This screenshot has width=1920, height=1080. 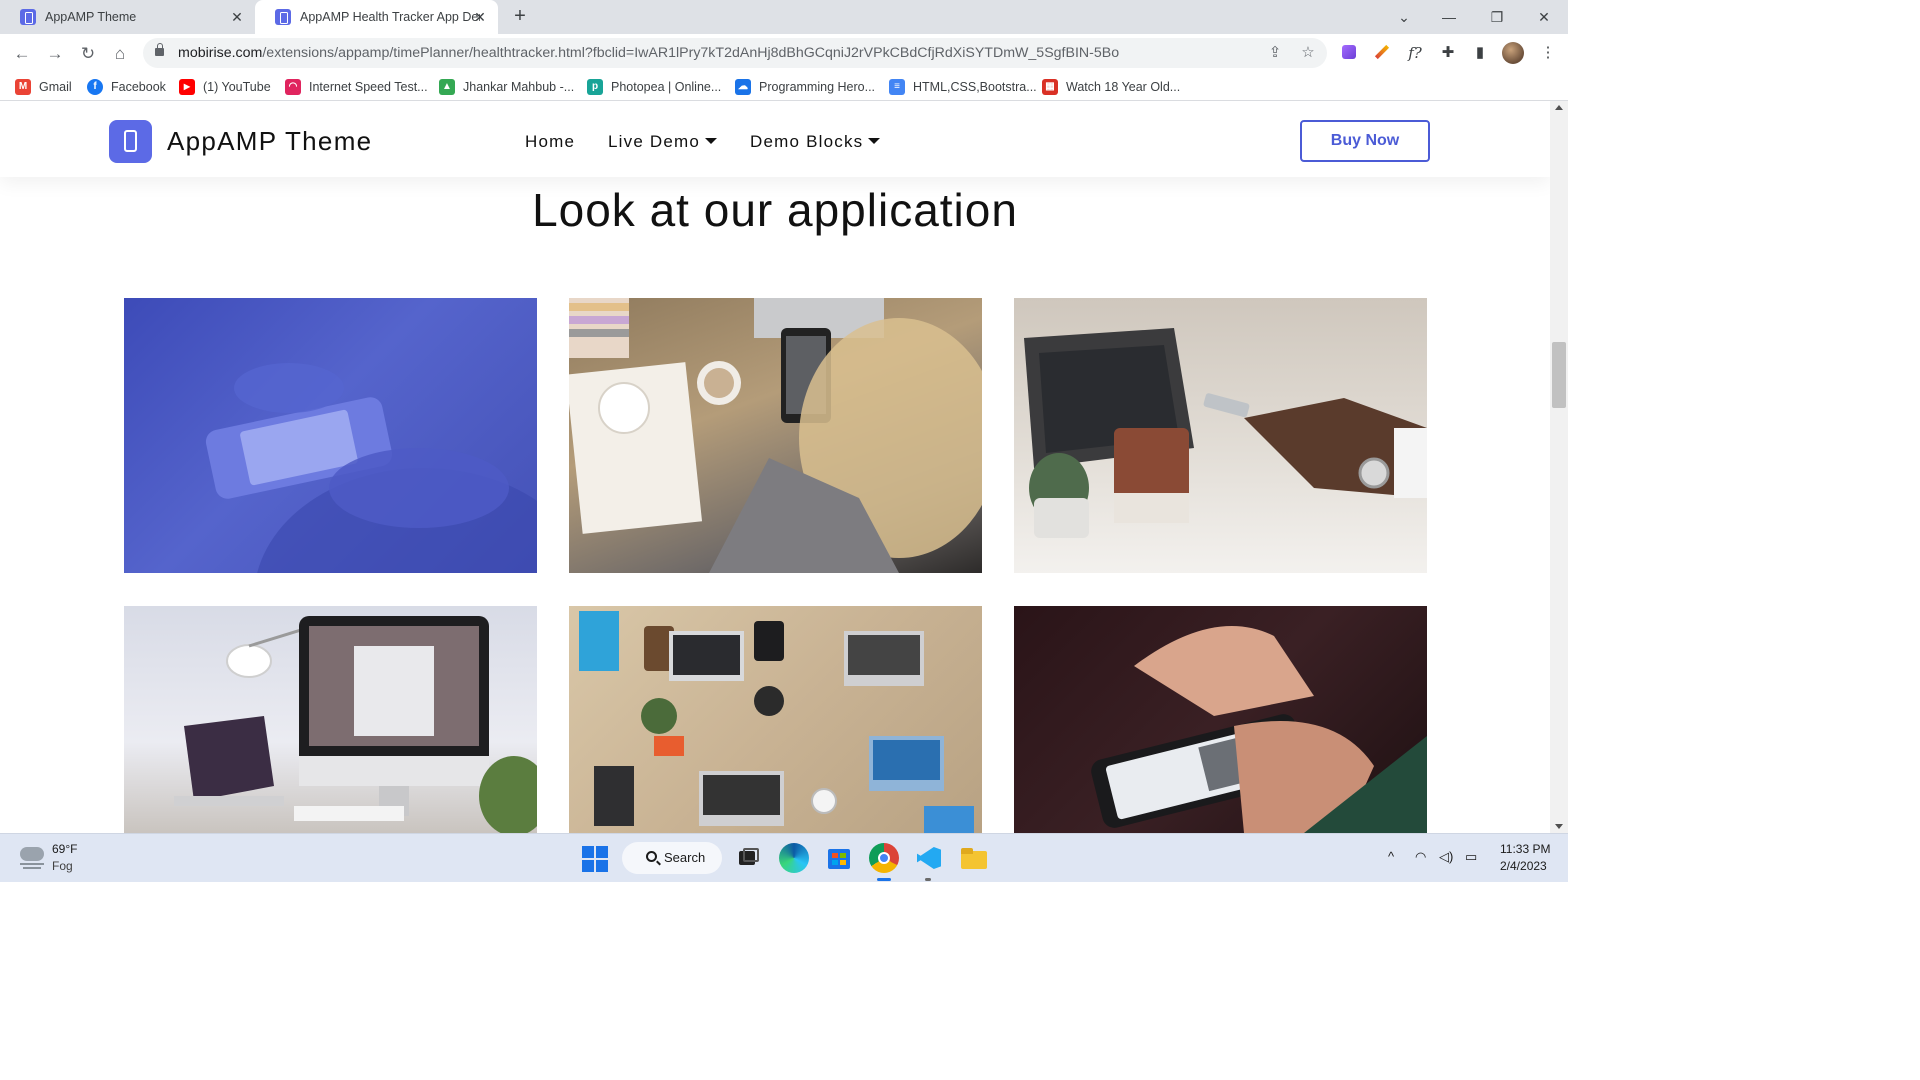 What do you see at coordinates (23, 87) in the screenshot?
I see `gmail-icon: M` at bounding box center [23, 87].